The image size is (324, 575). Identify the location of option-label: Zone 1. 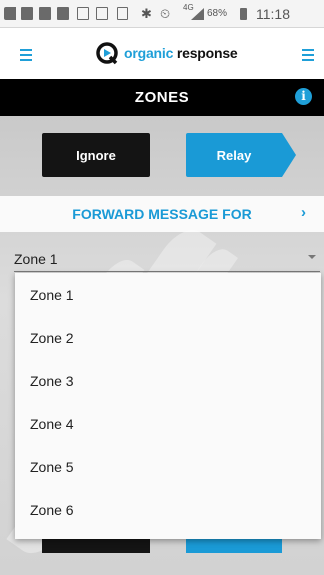
(52, 295).